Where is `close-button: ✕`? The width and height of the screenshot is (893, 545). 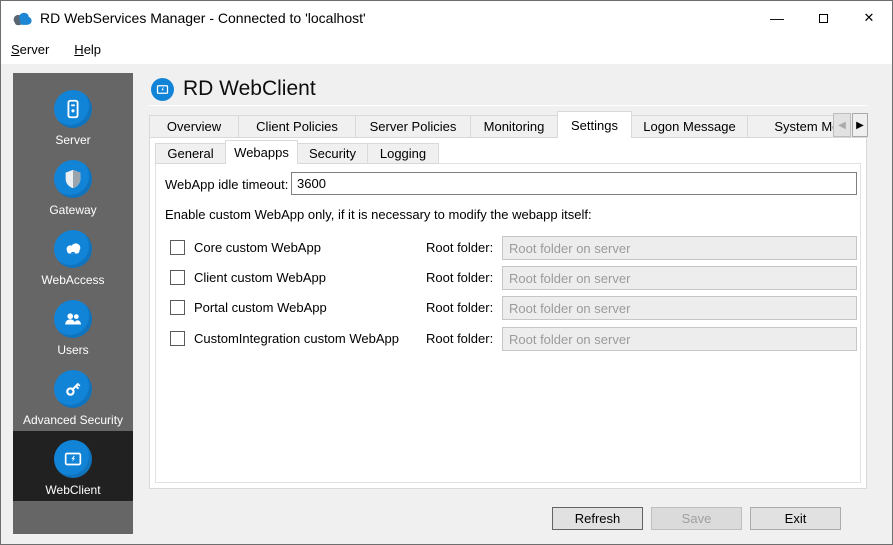
close-button: ✕ is located at coordinates (869, 18).